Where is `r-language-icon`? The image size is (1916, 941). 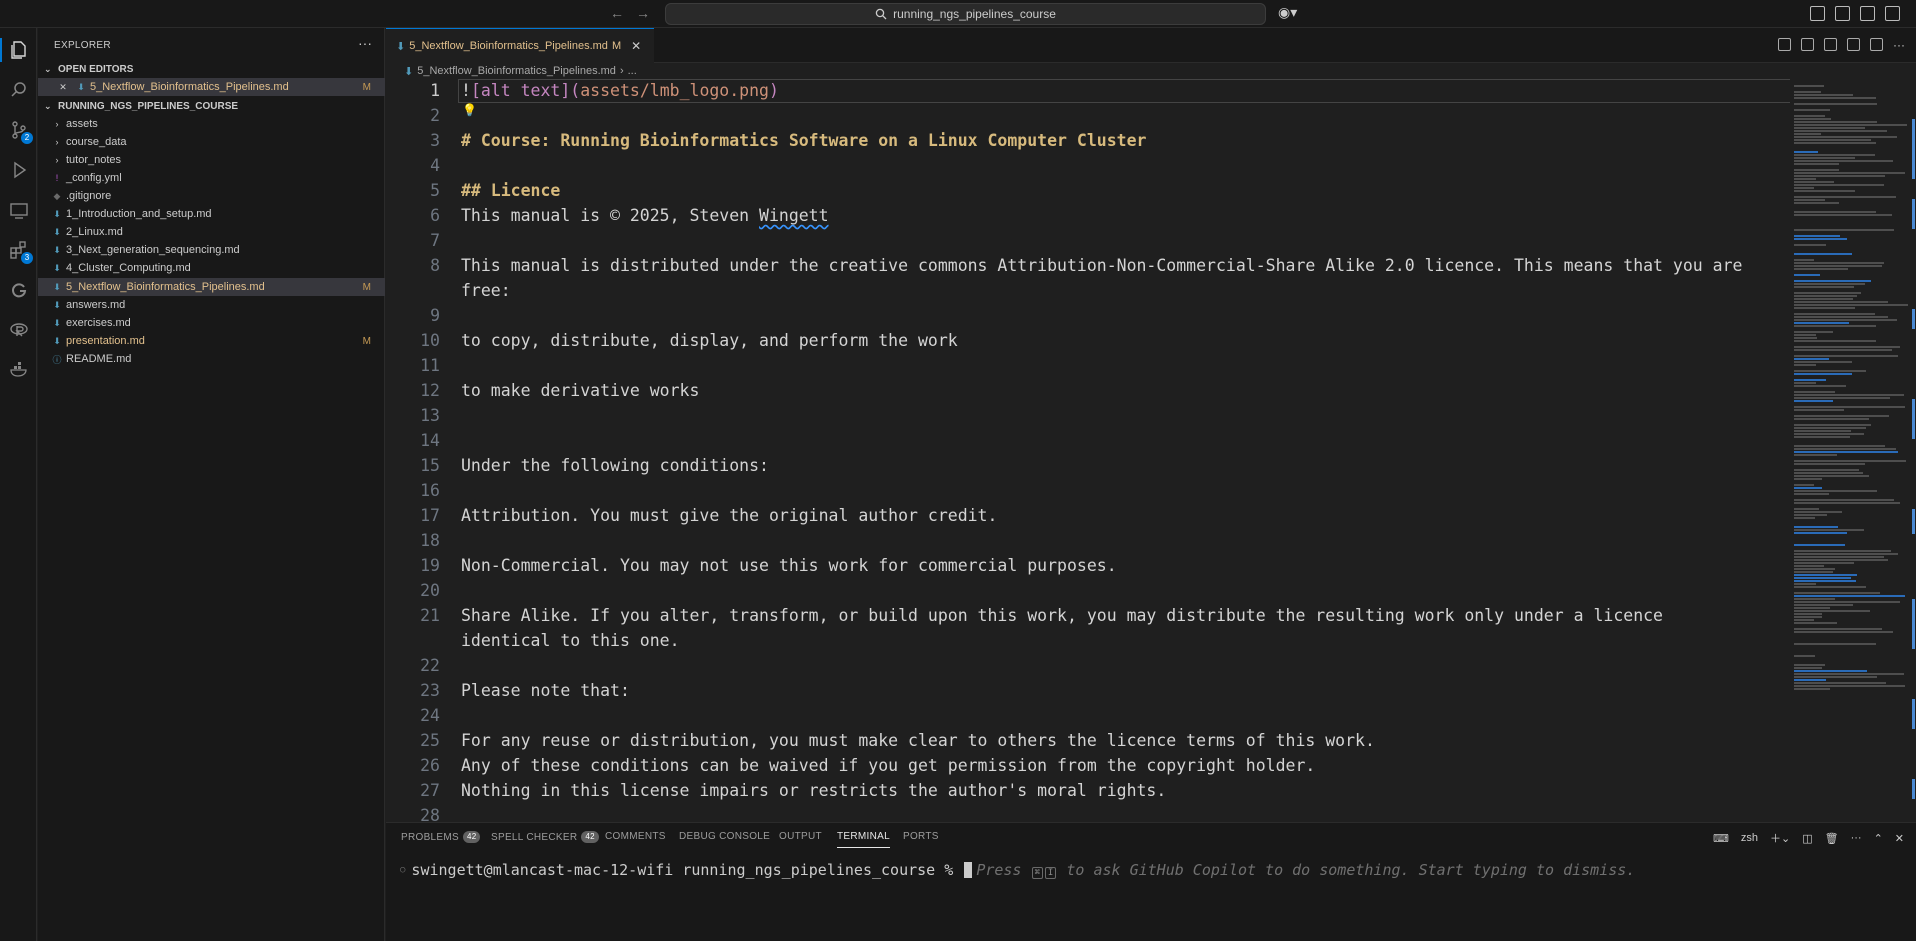 r-language-icon is located at coordinates (19, 330).